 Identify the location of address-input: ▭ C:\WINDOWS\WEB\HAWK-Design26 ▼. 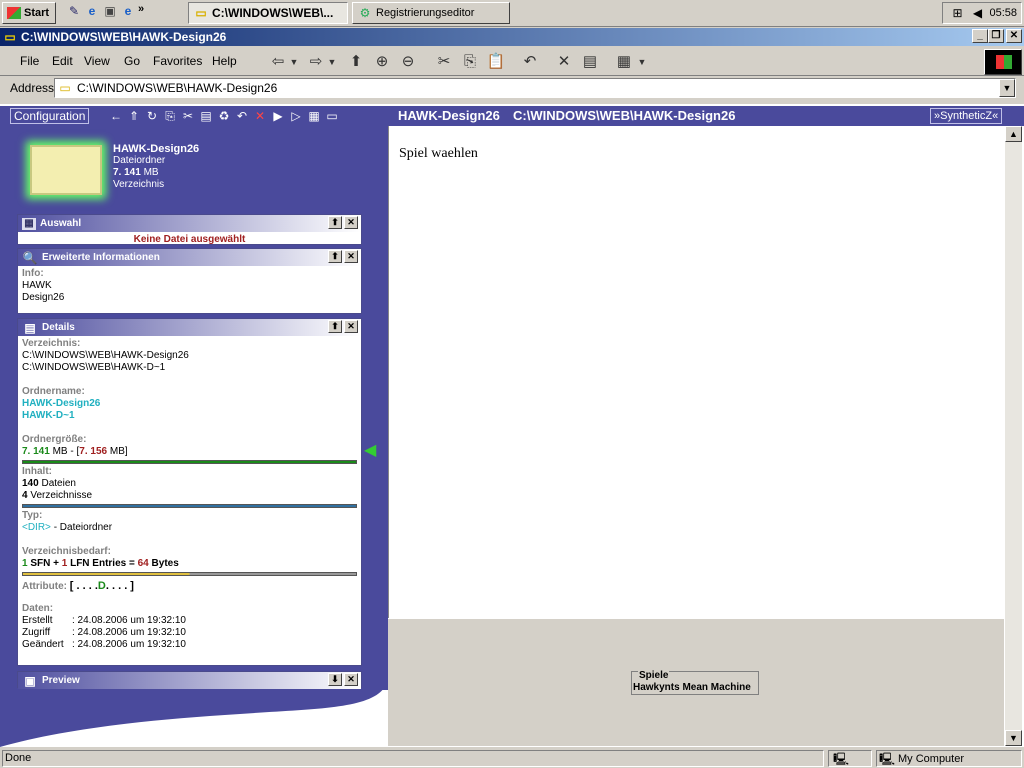
(535, 88).